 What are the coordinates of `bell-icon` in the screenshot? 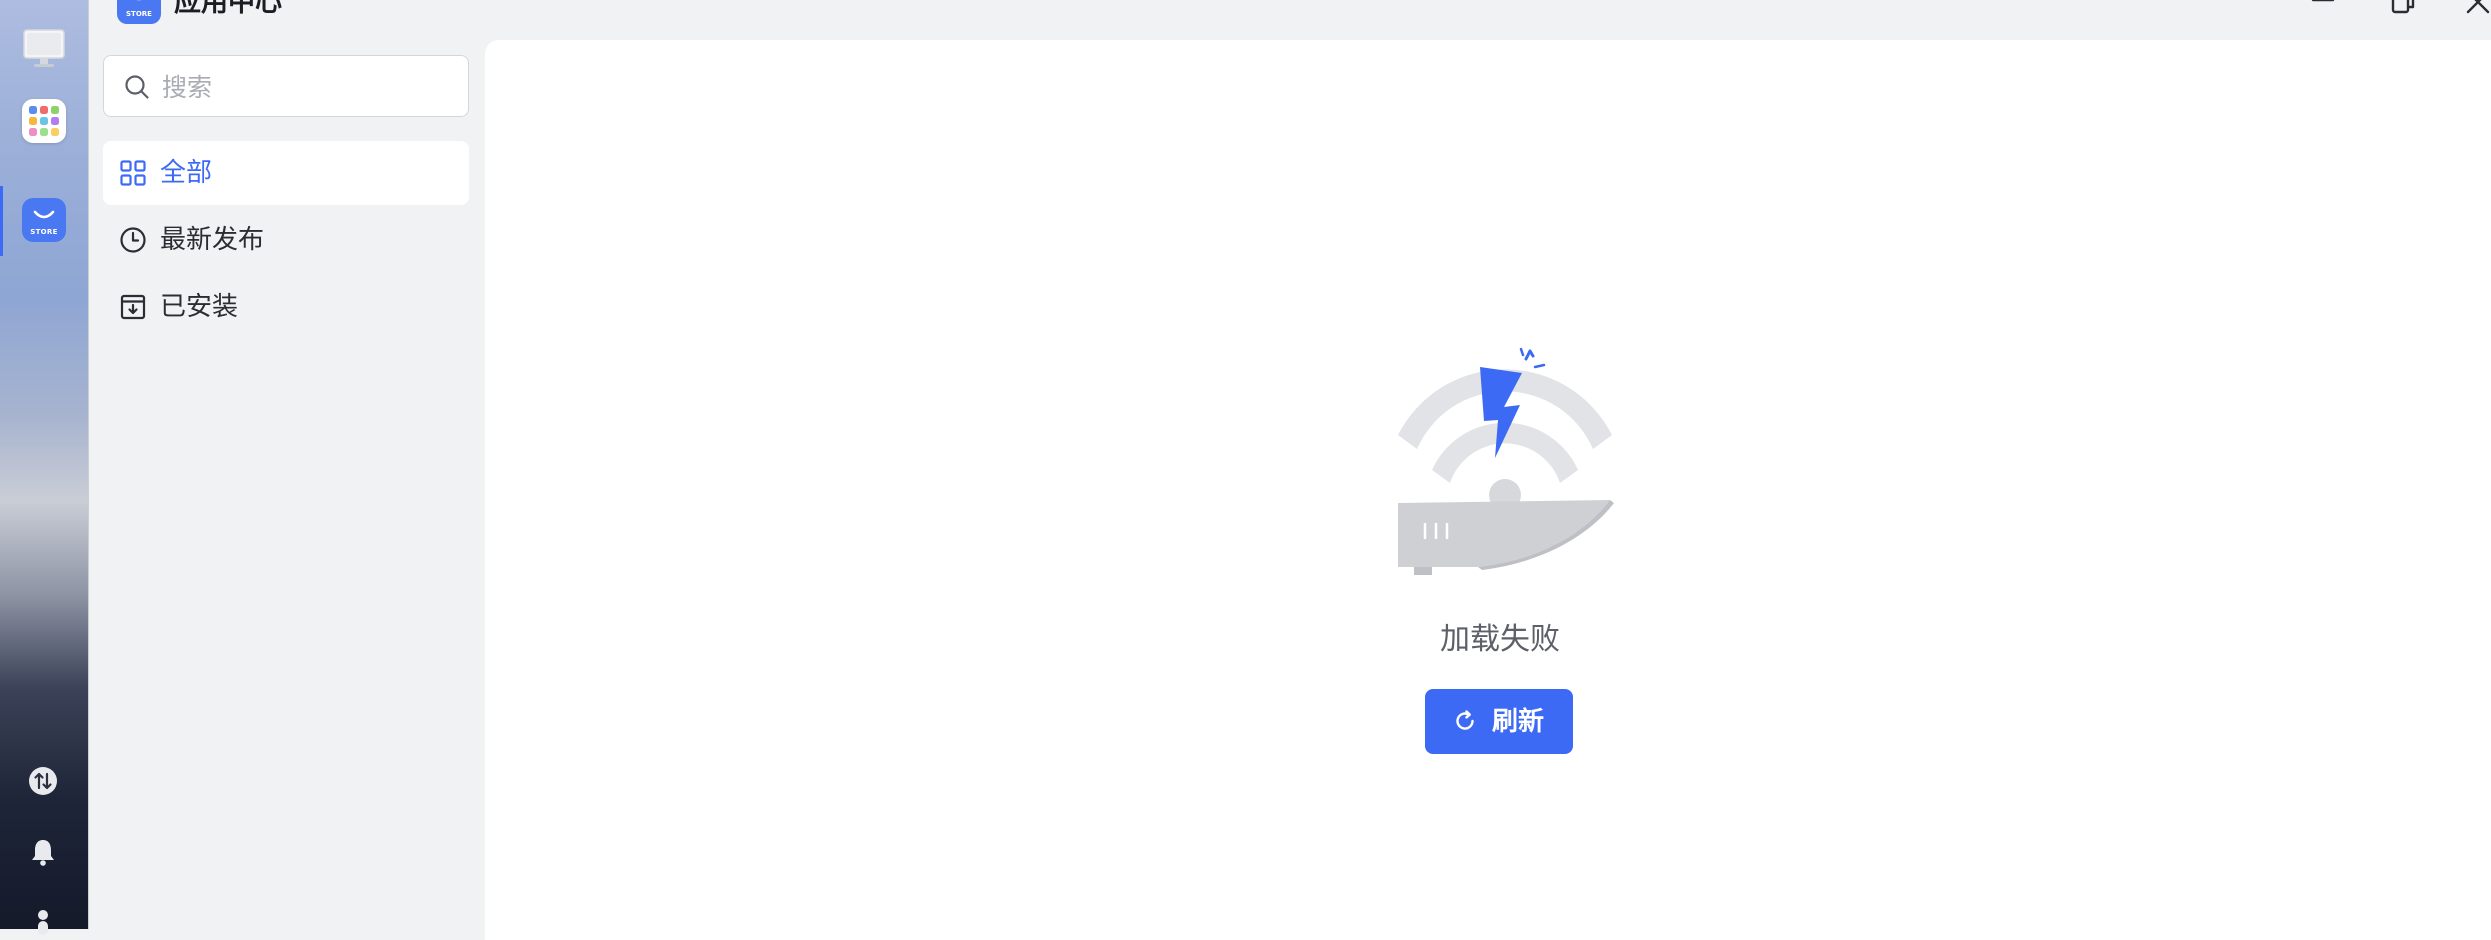 It's located at (43, 852).